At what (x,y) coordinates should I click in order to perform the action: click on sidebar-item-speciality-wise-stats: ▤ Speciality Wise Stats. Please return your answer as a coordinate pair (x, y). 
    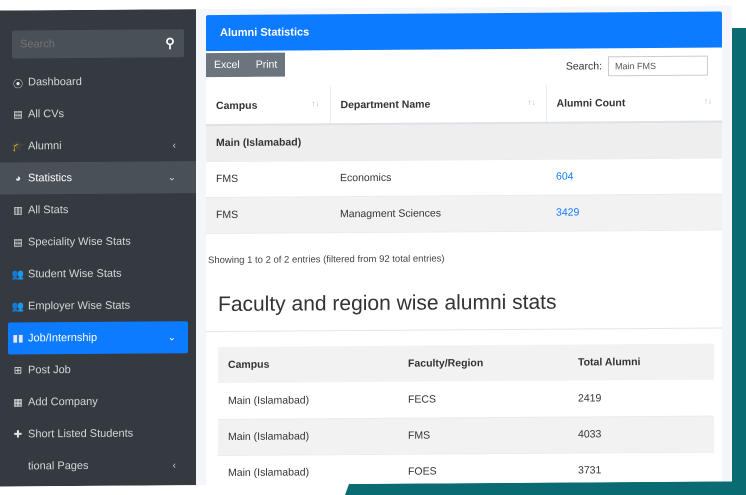
    Looking at the image, I should click on (98, 241).